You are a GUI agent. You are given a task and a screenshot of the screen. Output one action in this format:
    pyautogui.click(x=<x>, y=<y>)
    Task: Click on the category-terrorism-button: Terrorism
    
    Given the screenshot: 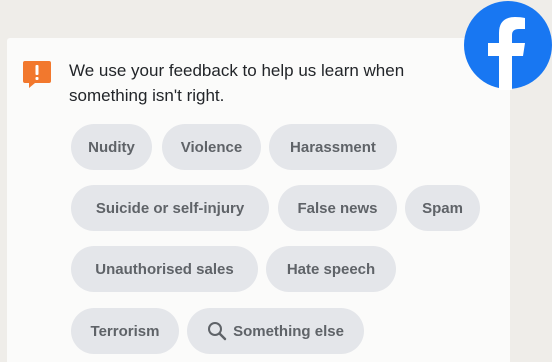 What is the action you would take?
    pyautogui.click(x=125, y=331)
    